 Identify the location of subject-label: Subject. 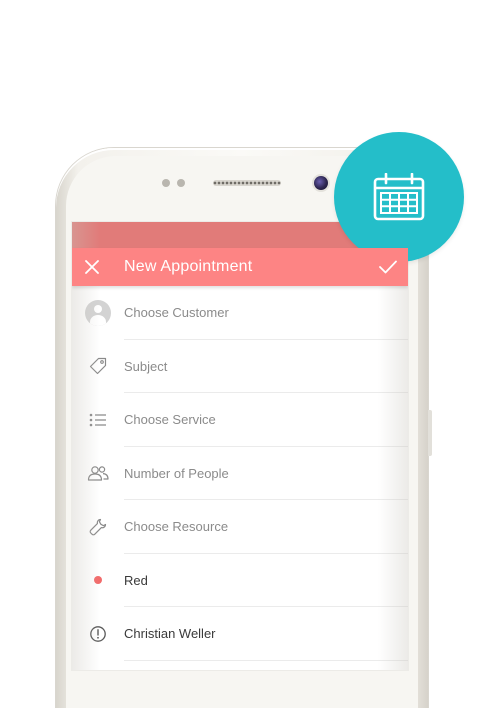
(146, 366).